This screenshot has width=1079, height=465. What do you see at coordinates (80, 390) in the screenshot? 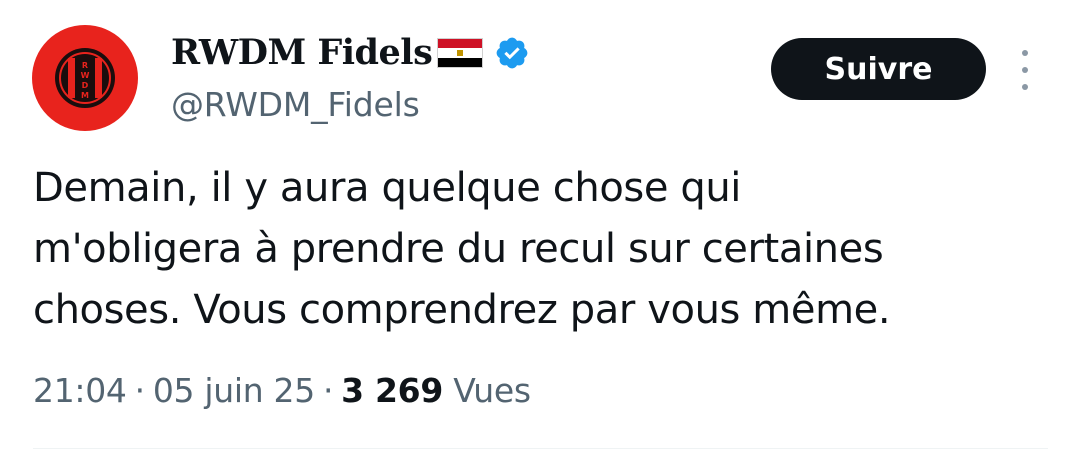
I see `tweet-time: 21:04` at bounding box center [80, 390].